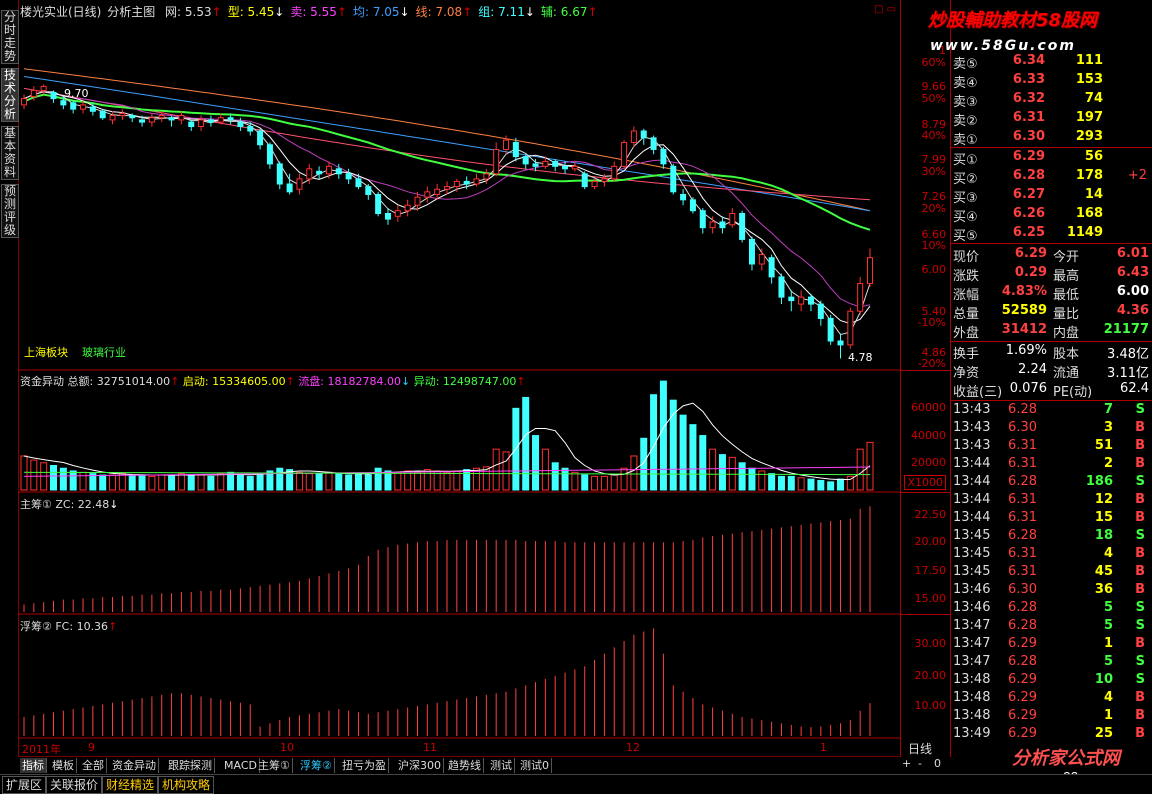 This screenshot has width=1152, height=794. I want to click on stat-value: 52589, so click(1024, 310).